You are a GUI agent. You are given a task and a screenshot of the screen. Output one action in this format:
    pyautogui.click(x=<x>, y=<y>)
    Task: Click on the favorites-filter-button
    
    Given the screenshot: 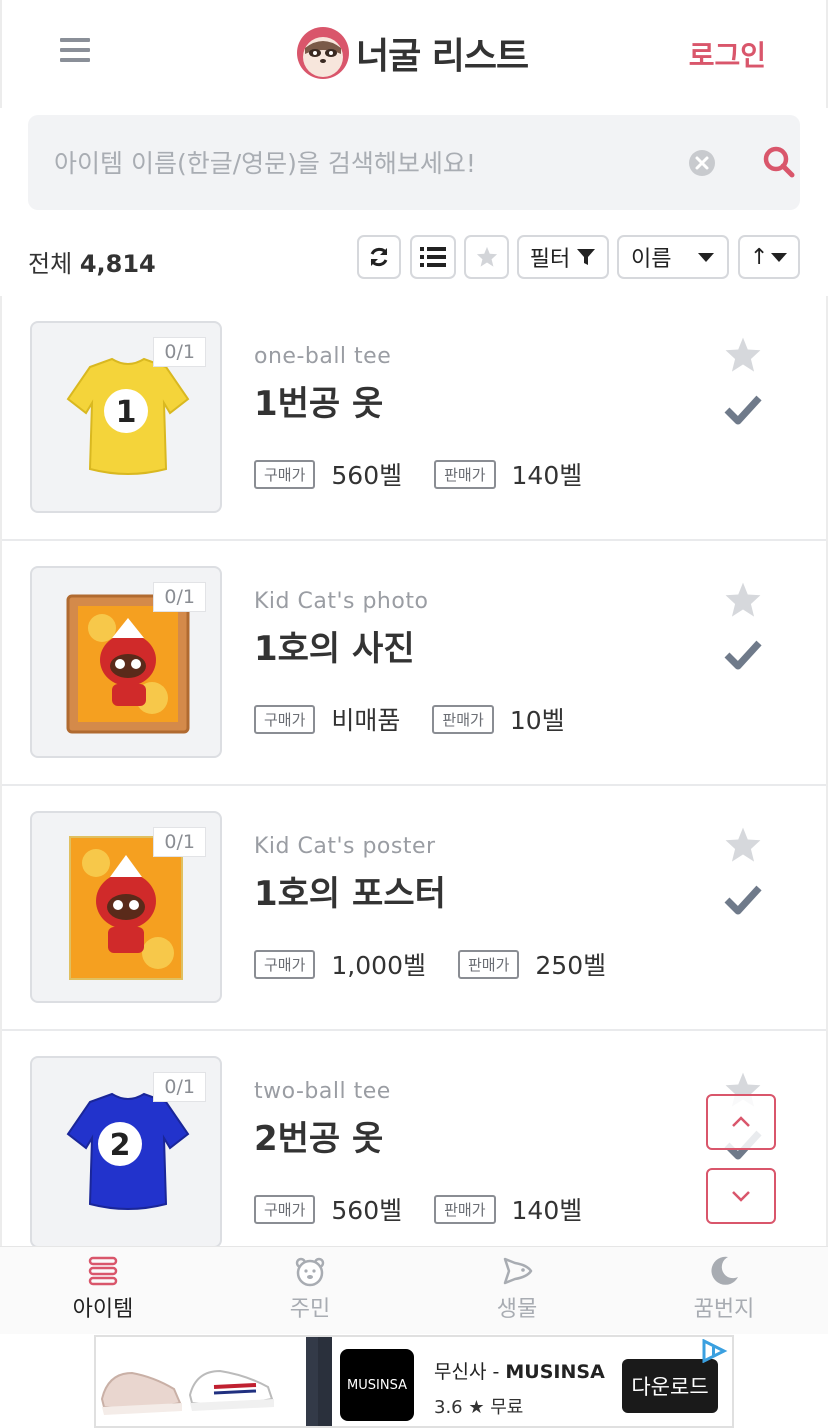 What is the action you would take?
    pyautogui.click(x=486, y=257)
    